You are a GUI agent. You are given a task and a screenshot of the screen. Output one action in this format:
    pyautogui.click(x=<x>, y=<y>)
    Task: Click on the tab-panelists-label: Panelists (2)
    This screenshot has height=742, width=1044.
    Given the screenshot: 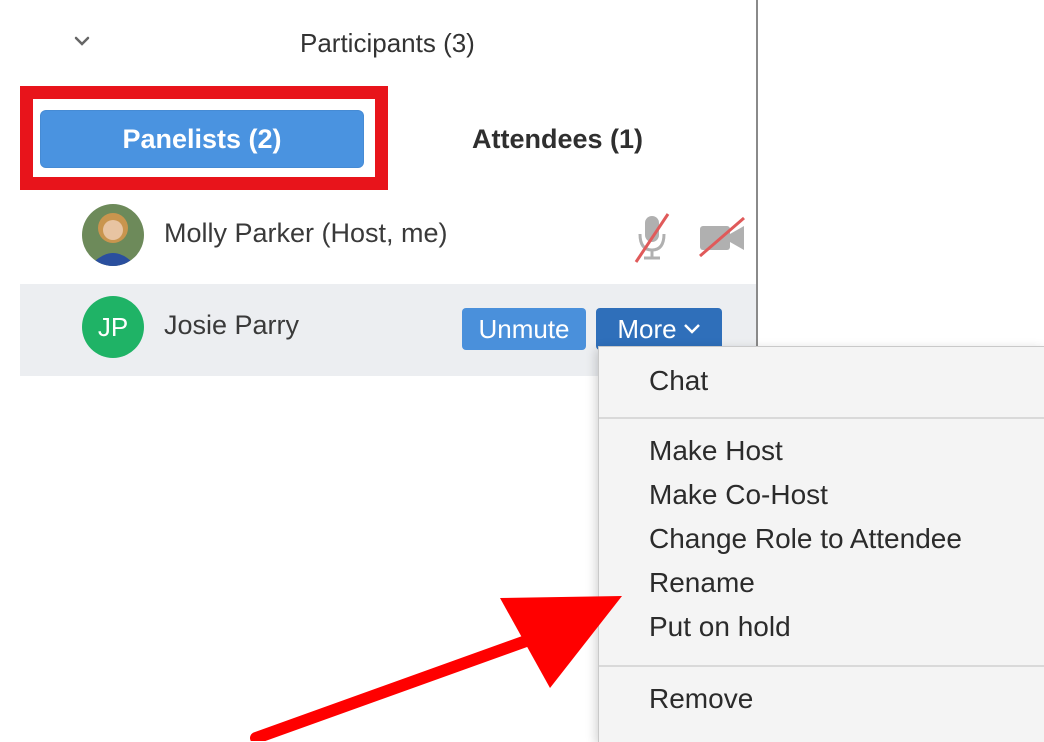 What is the action you would take?
    pyautogui.click(x=202, y=138)
    